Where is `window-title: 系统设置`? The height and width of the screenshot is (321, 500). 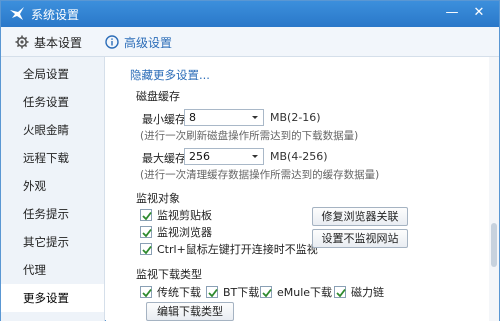 window-title: 系统设置 is located at coordinates (55, 15).